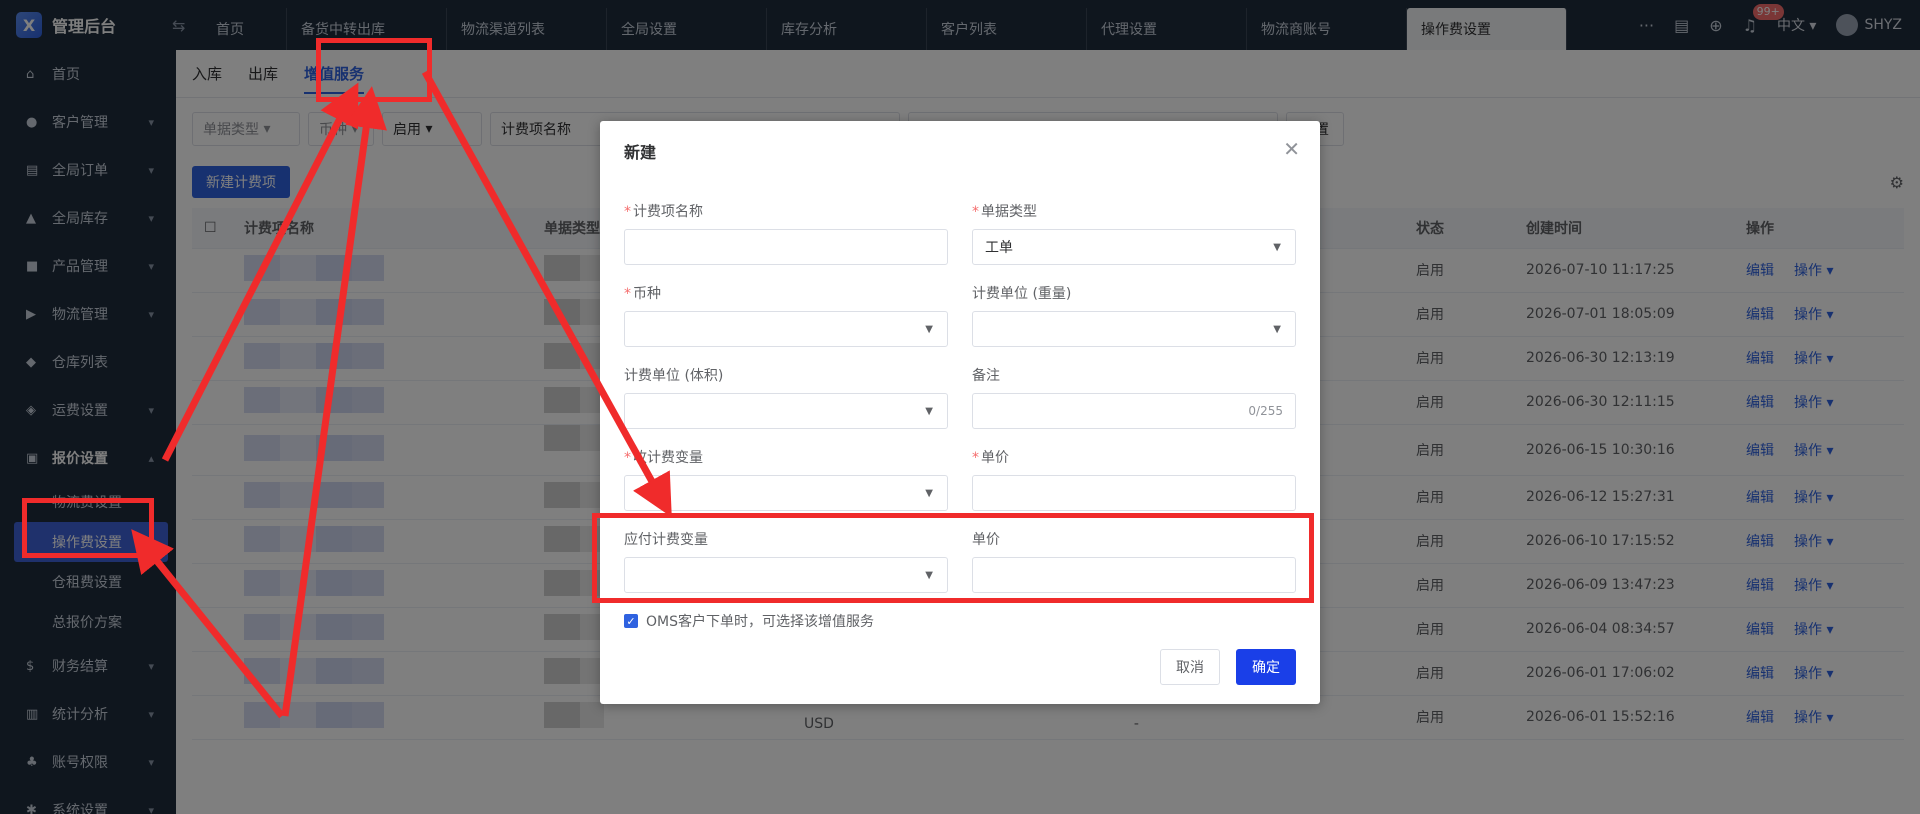 This screenshot has height=814, width=1920. I want to click on highlight-box-value-added-tab, so click(374, 70).